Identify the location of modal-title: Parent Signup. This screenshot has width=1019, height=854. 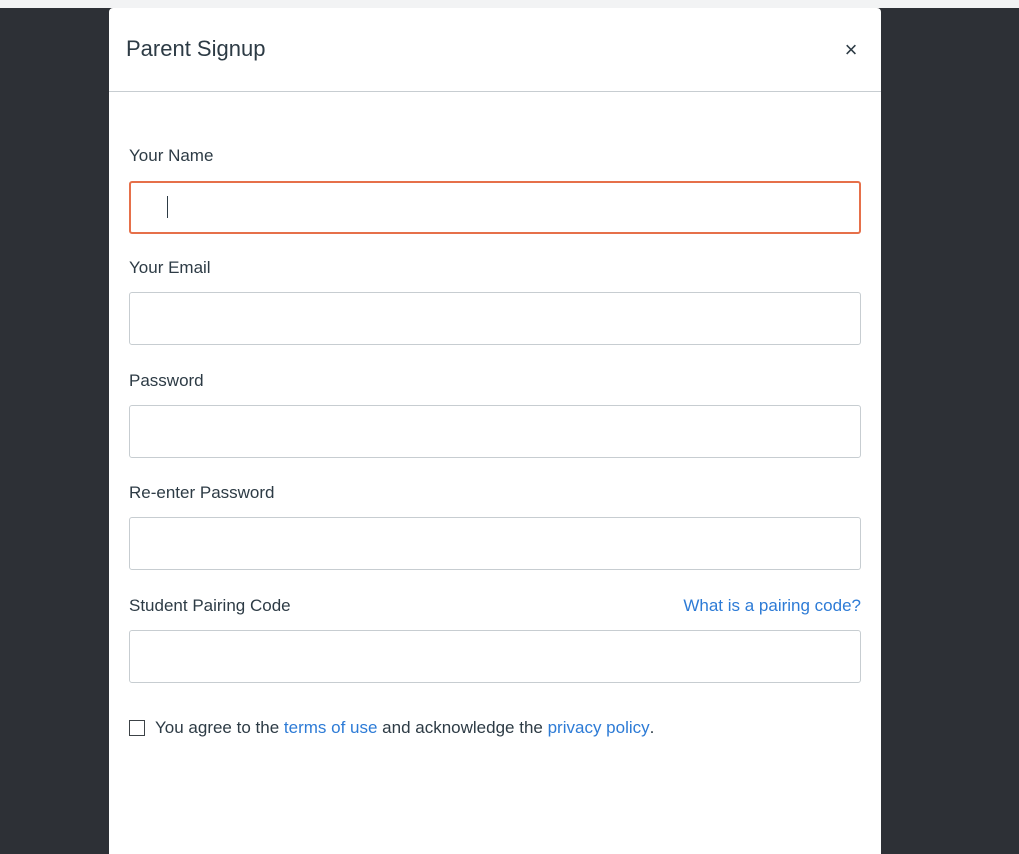
(196, 48).